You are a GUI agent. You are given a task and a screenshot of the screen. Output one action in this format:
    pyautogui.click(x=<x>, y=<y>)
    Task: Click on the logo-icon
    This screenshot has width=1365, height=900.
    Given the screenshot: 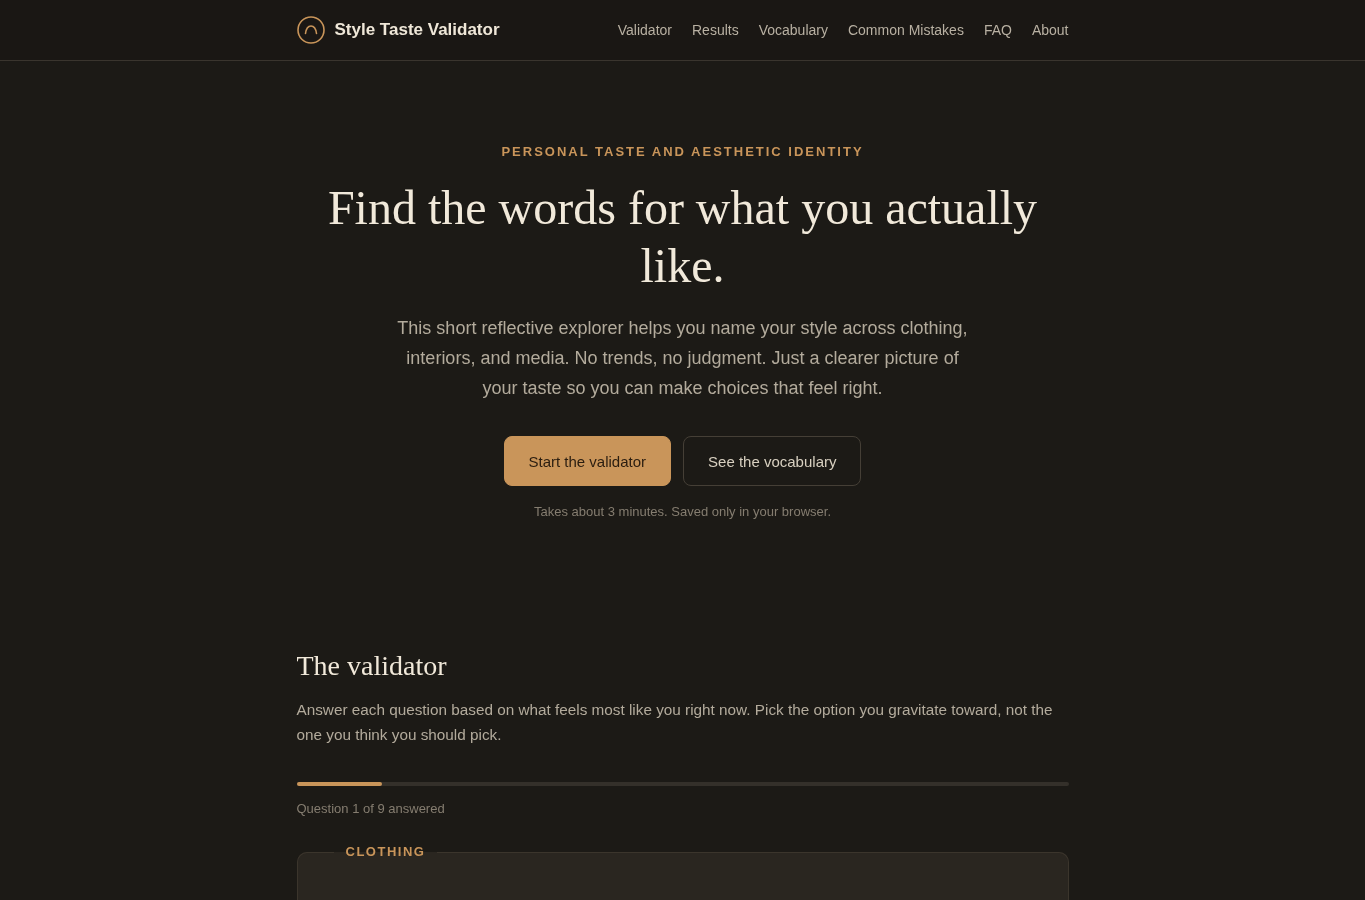 What is the action you would take?
    pyautogui.click(x=310, y=30)
    